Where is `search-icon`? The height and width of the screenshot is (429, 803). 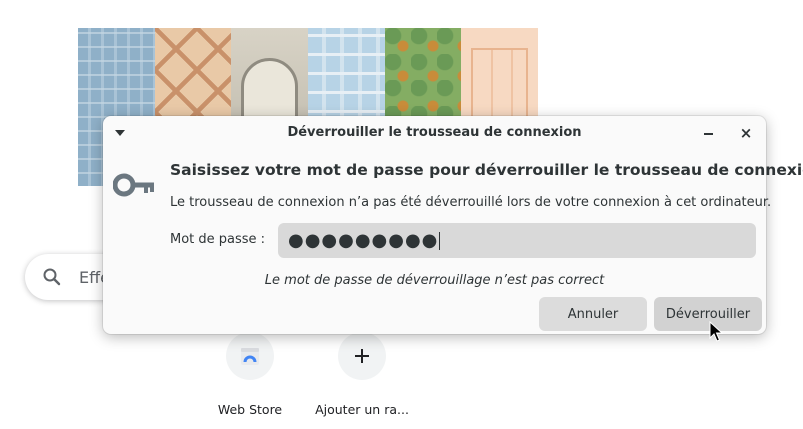 search-icon is located at coordinates (52, 277).